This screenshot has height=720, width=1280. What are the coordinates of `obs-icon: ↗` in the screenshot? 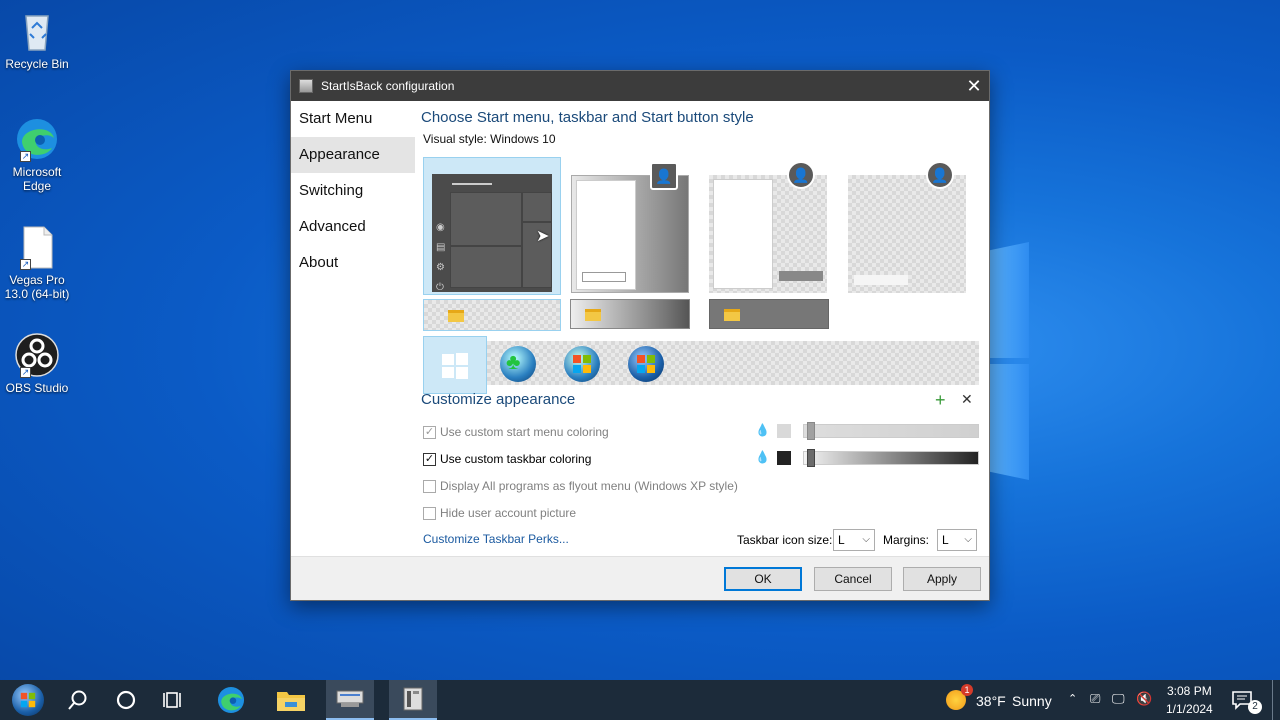 It's located at (37, 355).